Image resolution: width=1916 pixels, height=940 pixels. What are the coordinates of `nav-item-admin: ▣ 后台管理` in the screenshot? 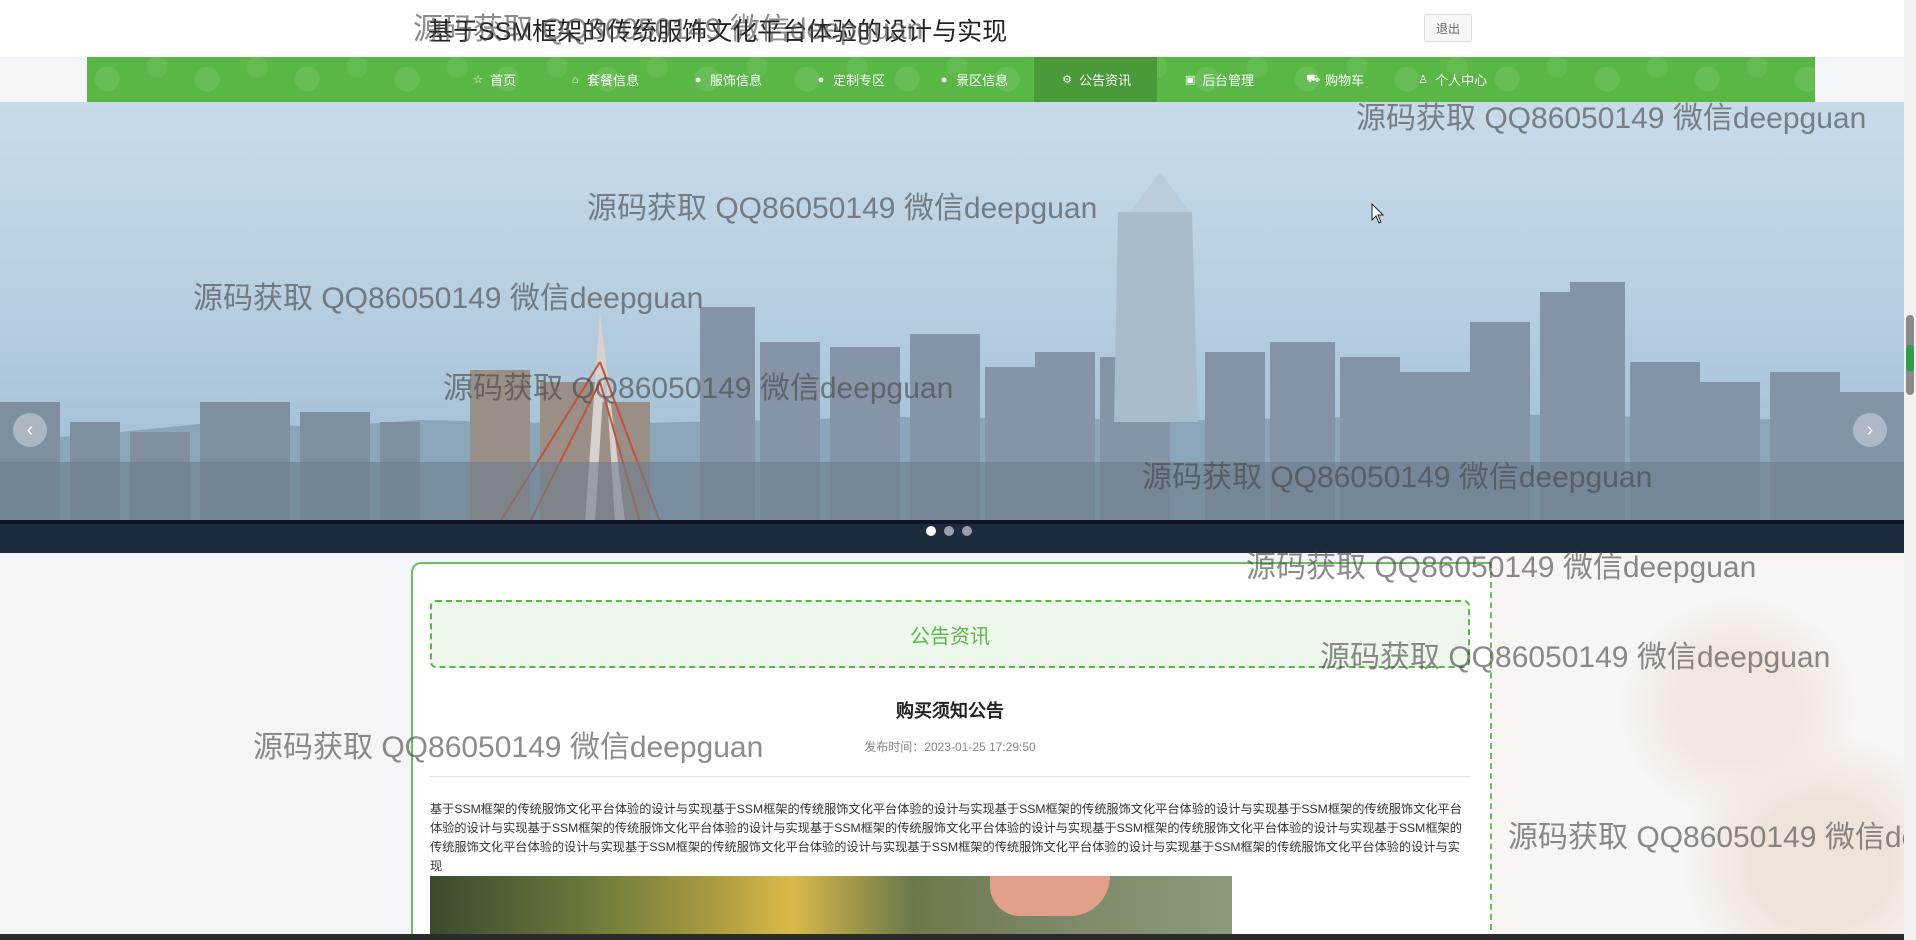 It's located at (1218, 79).